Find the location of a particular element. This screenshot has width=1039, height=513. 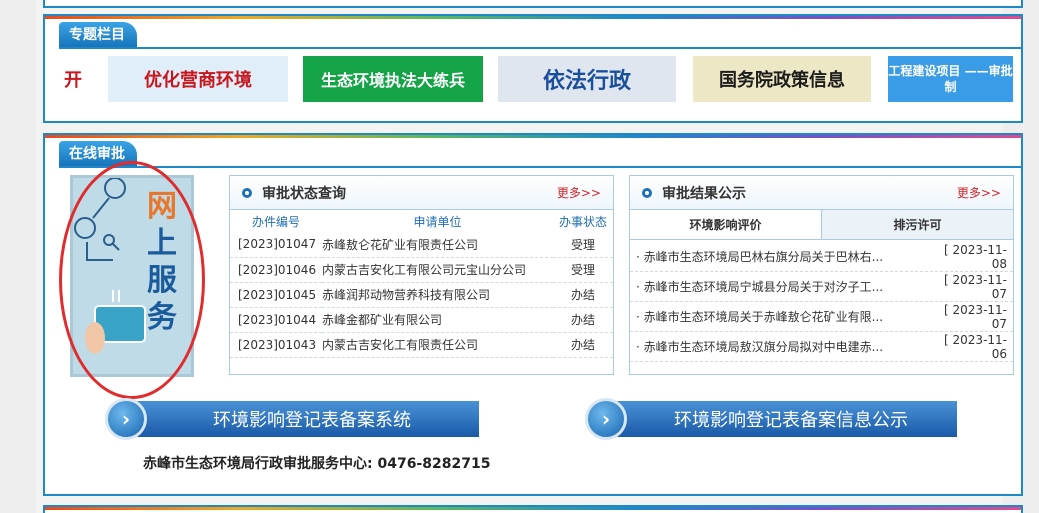

table-row: [2023]01043 内蒙古吉安化工有限责任公司 办结 is located at coordinates (421, 345).